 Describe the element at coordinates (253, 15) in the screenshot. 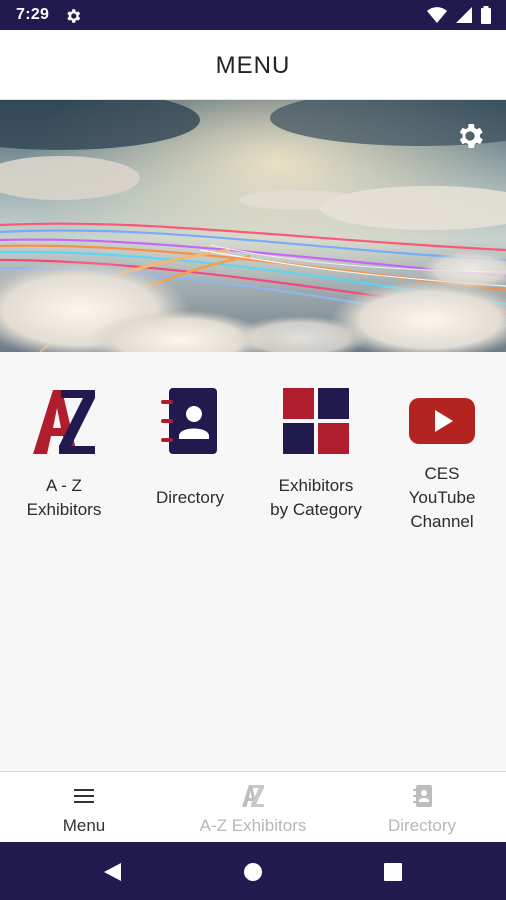

I see `status-bar: 7:29` at that location.